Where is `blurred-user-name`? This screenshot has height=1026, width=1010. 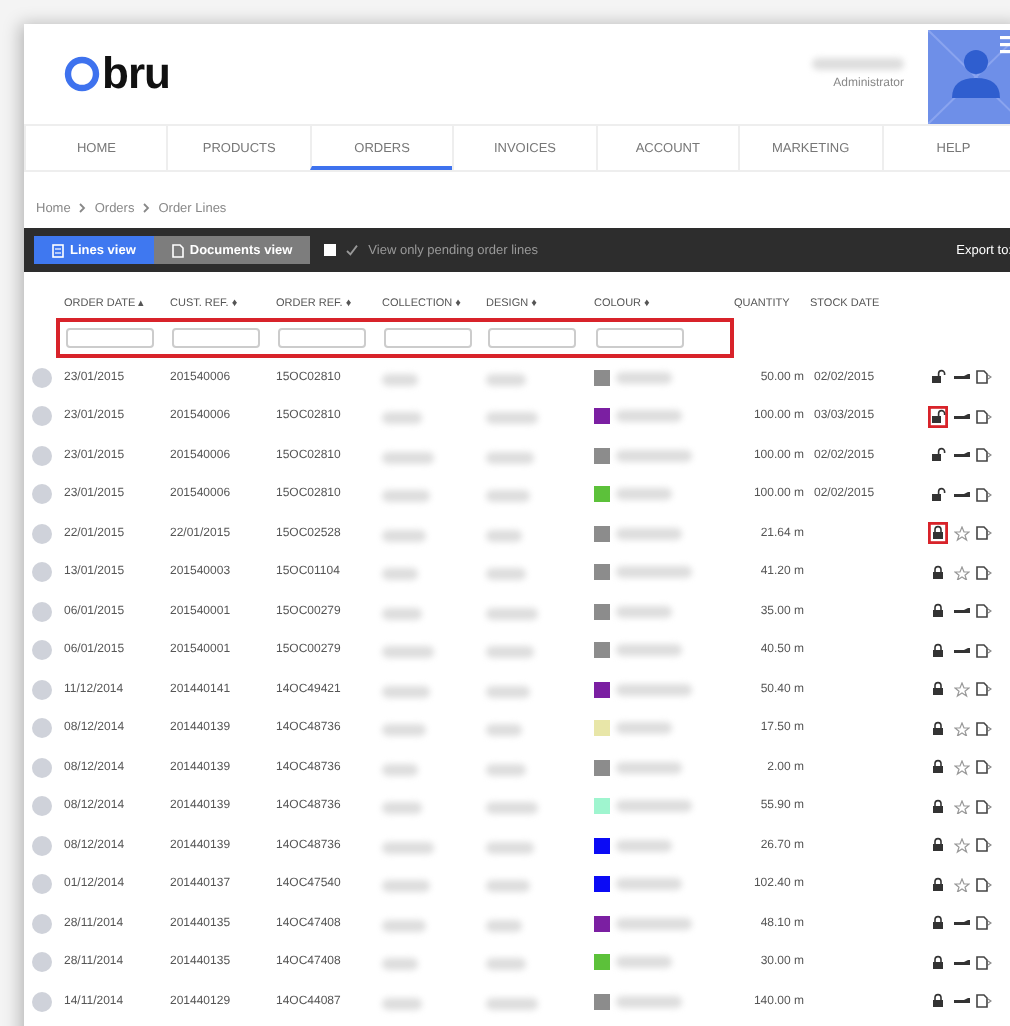 blurred-user-name is located at coordinates (858, 64).